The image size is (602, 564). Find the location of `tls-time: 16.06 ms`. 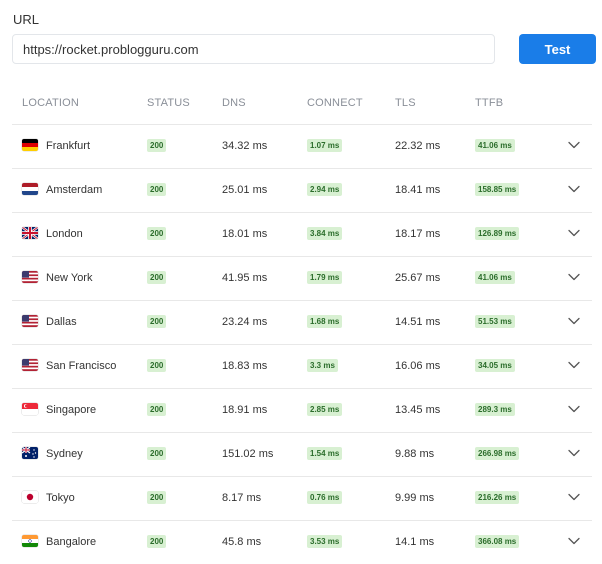

tls-time: 16.06 ms is located at coordinates (418, 366).